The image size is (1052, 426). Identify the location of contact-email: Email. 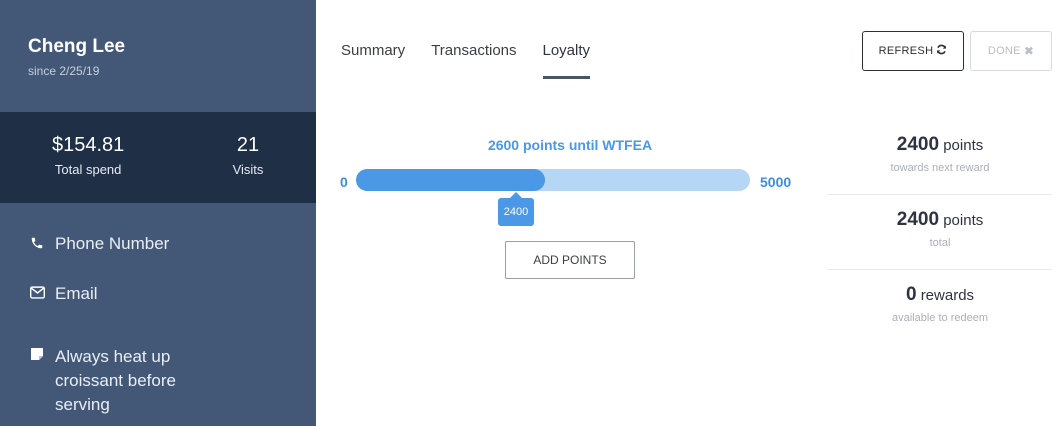
(63, 294).